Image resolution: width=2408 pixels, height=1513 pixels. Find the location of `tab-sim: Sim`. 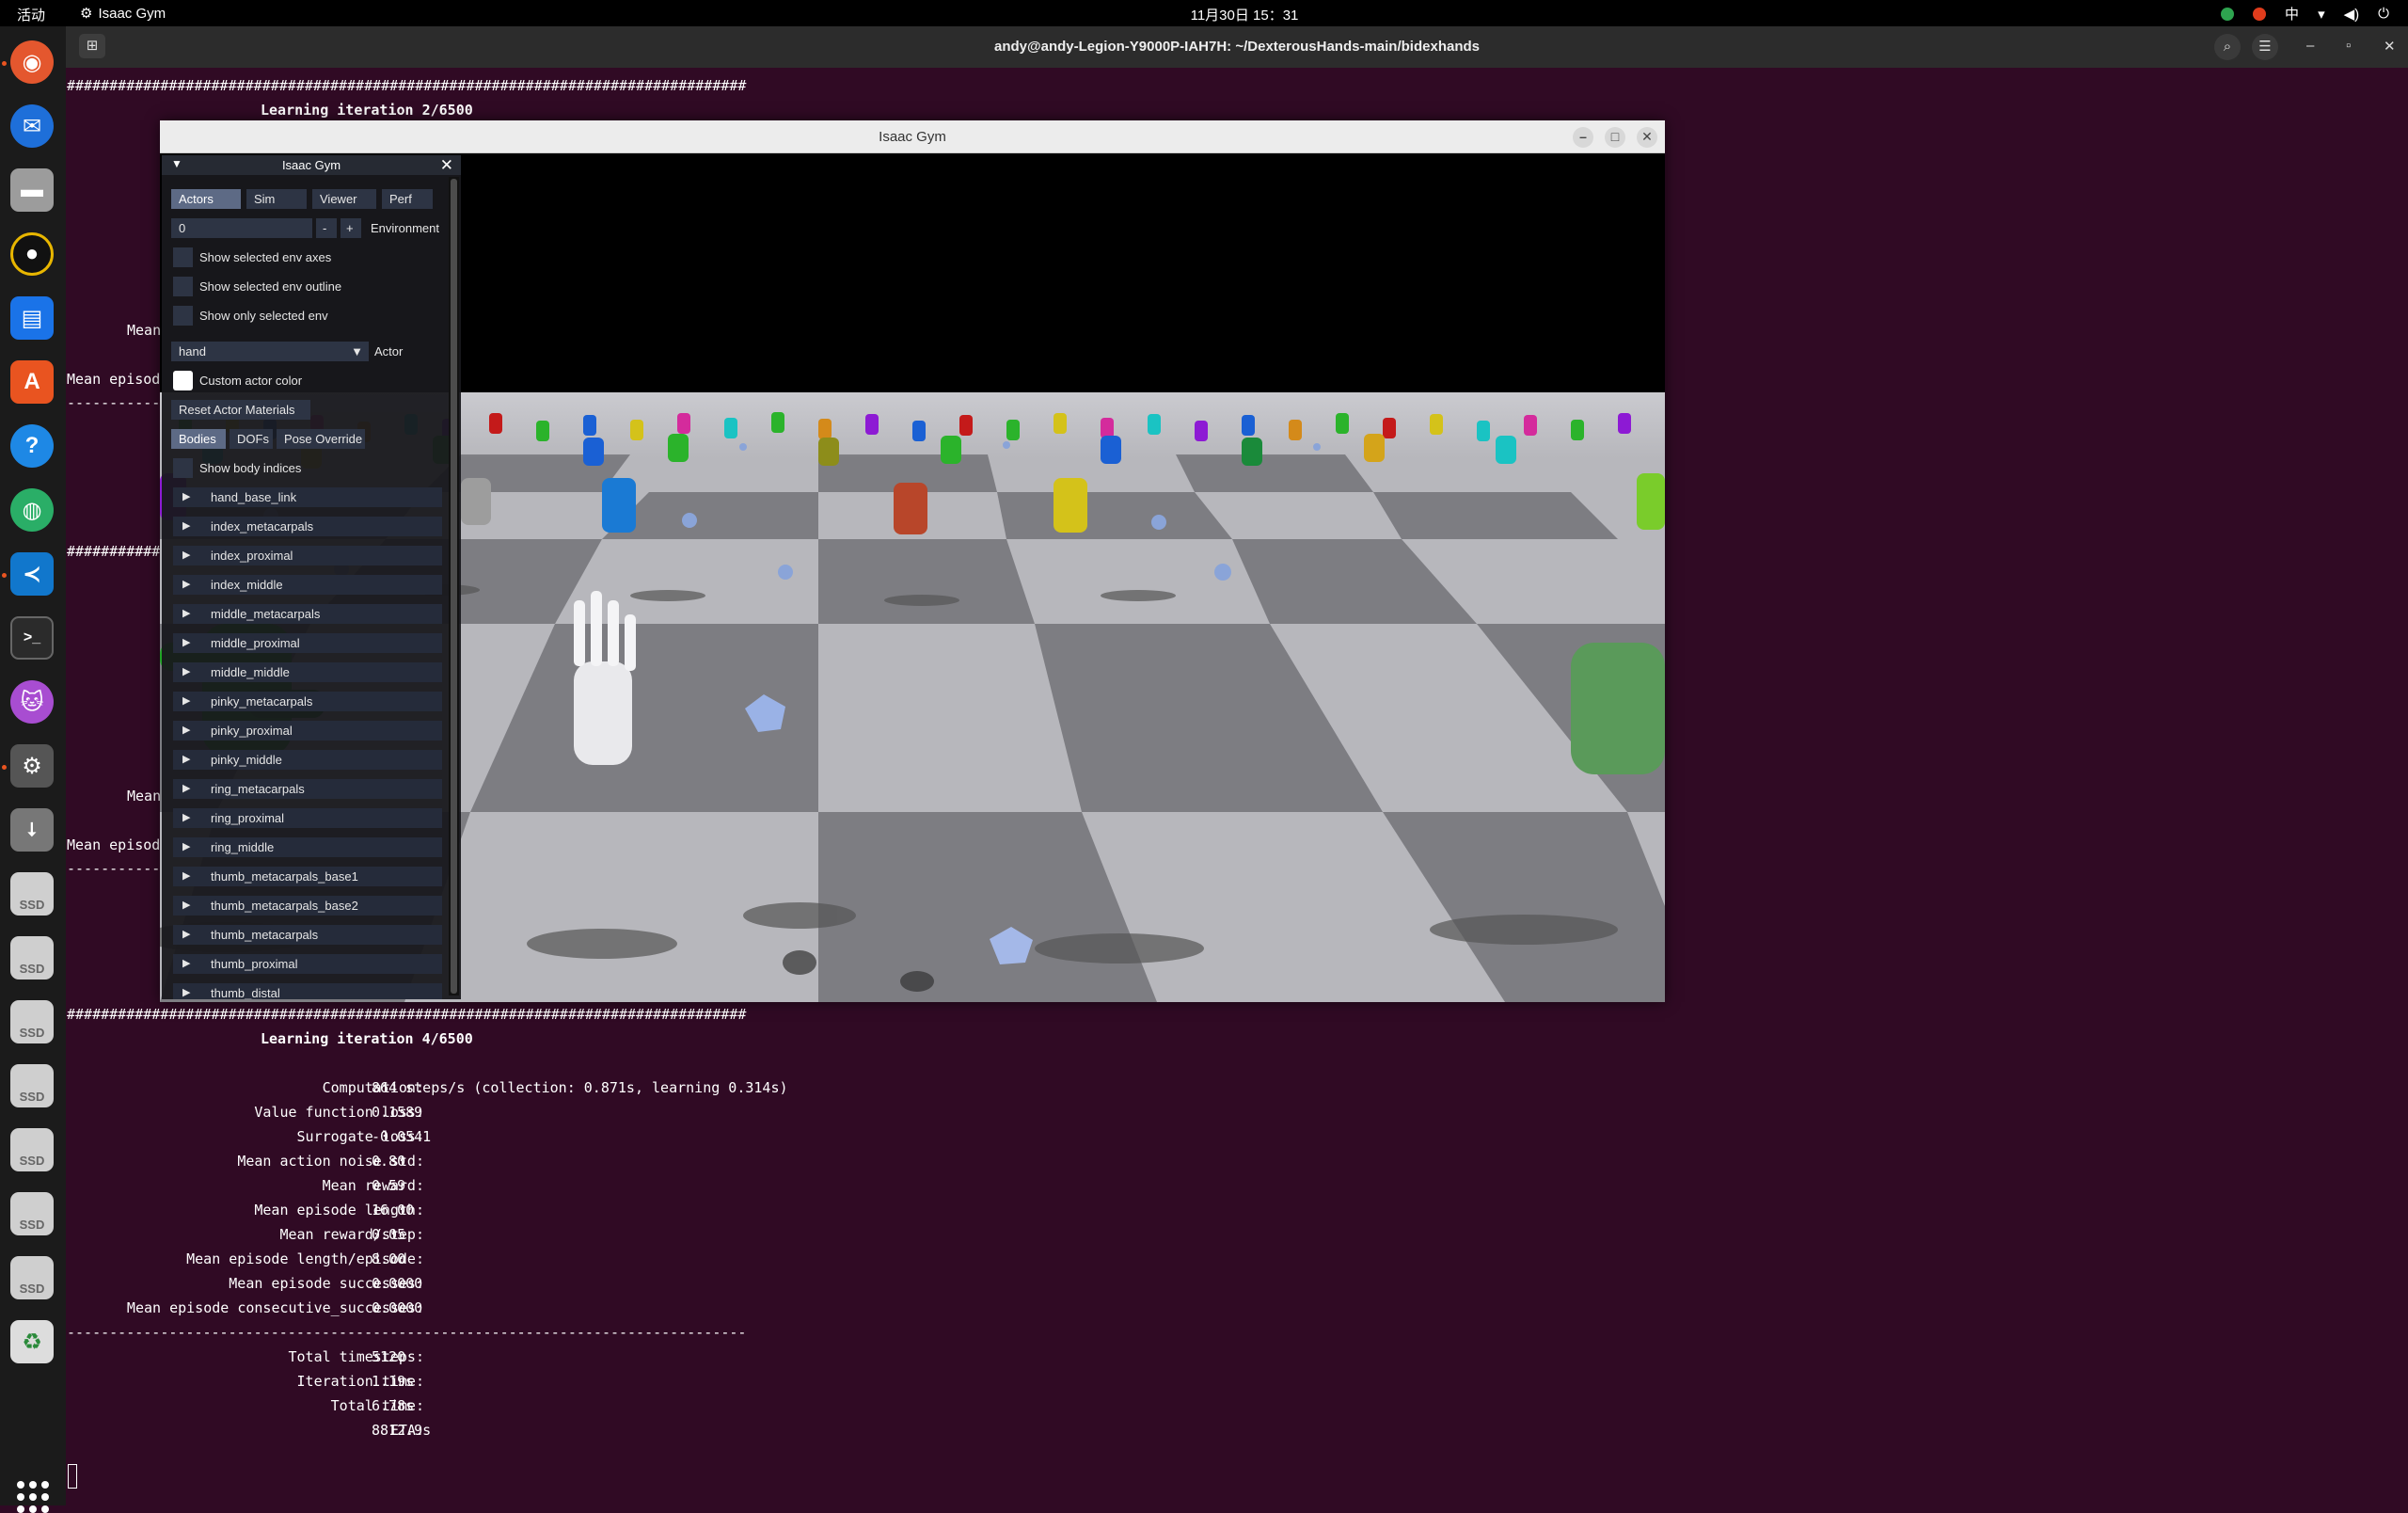

tab-sim: Sim is located at coordinates (276, 199).